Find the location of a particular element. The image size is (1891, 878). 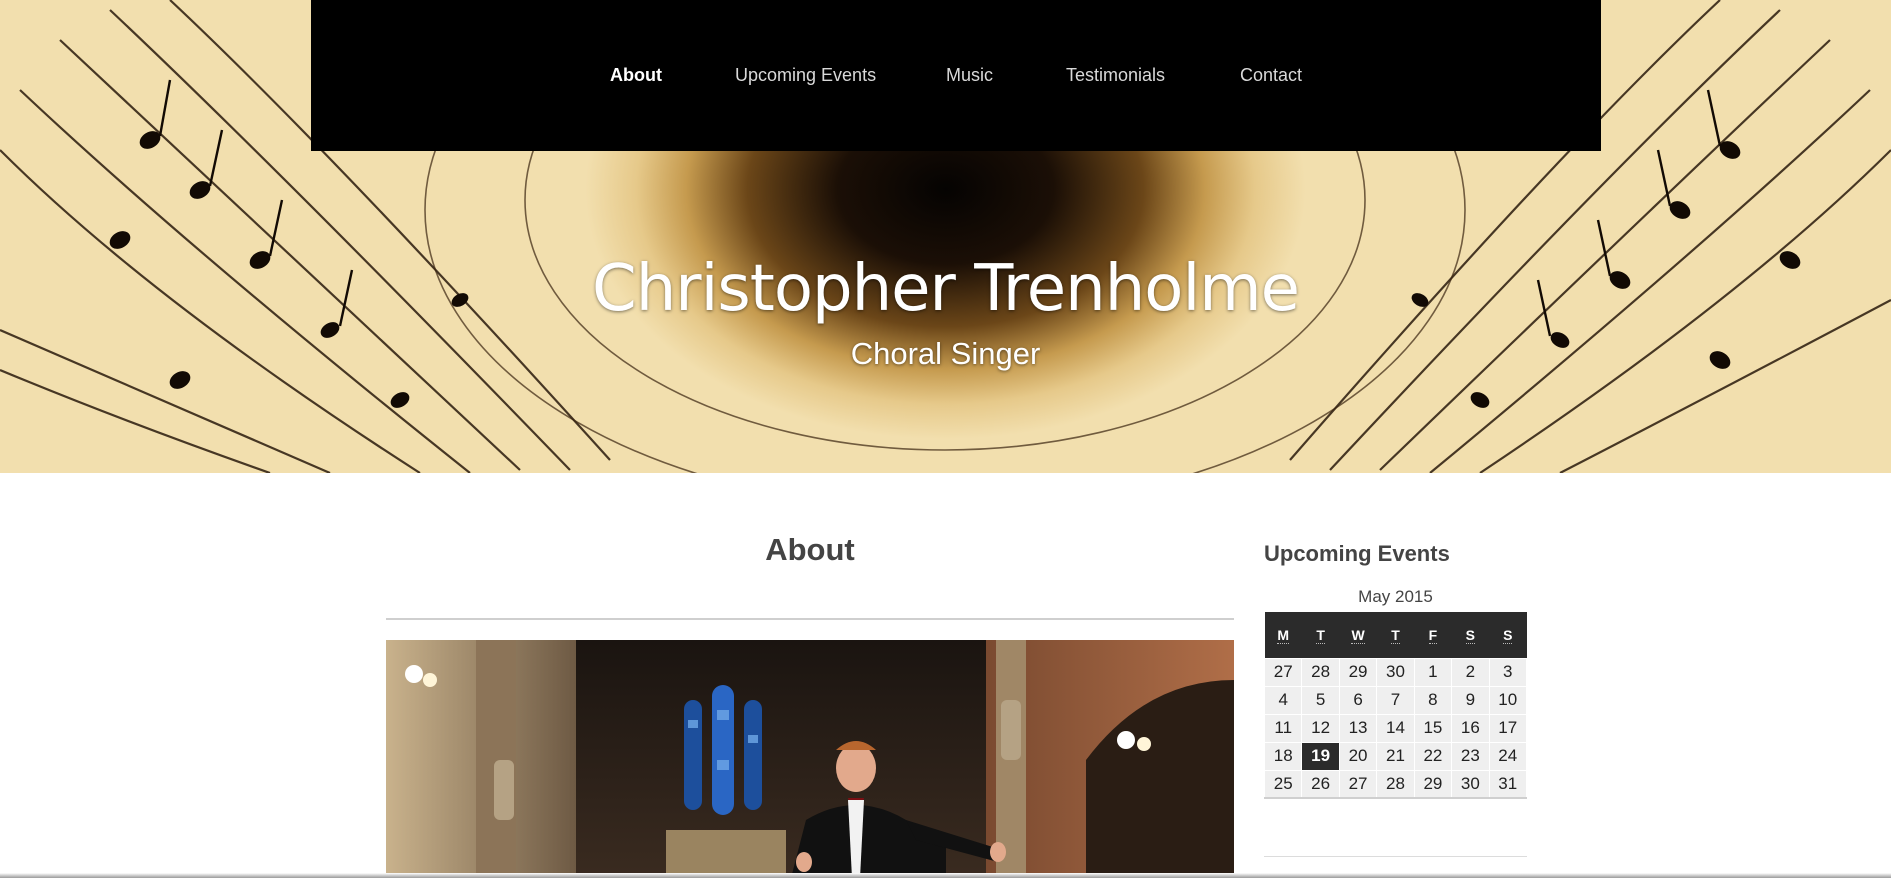

calendar-week-row: 11 12 13 14 15 16 17 is located at coordinates (1395, 728).